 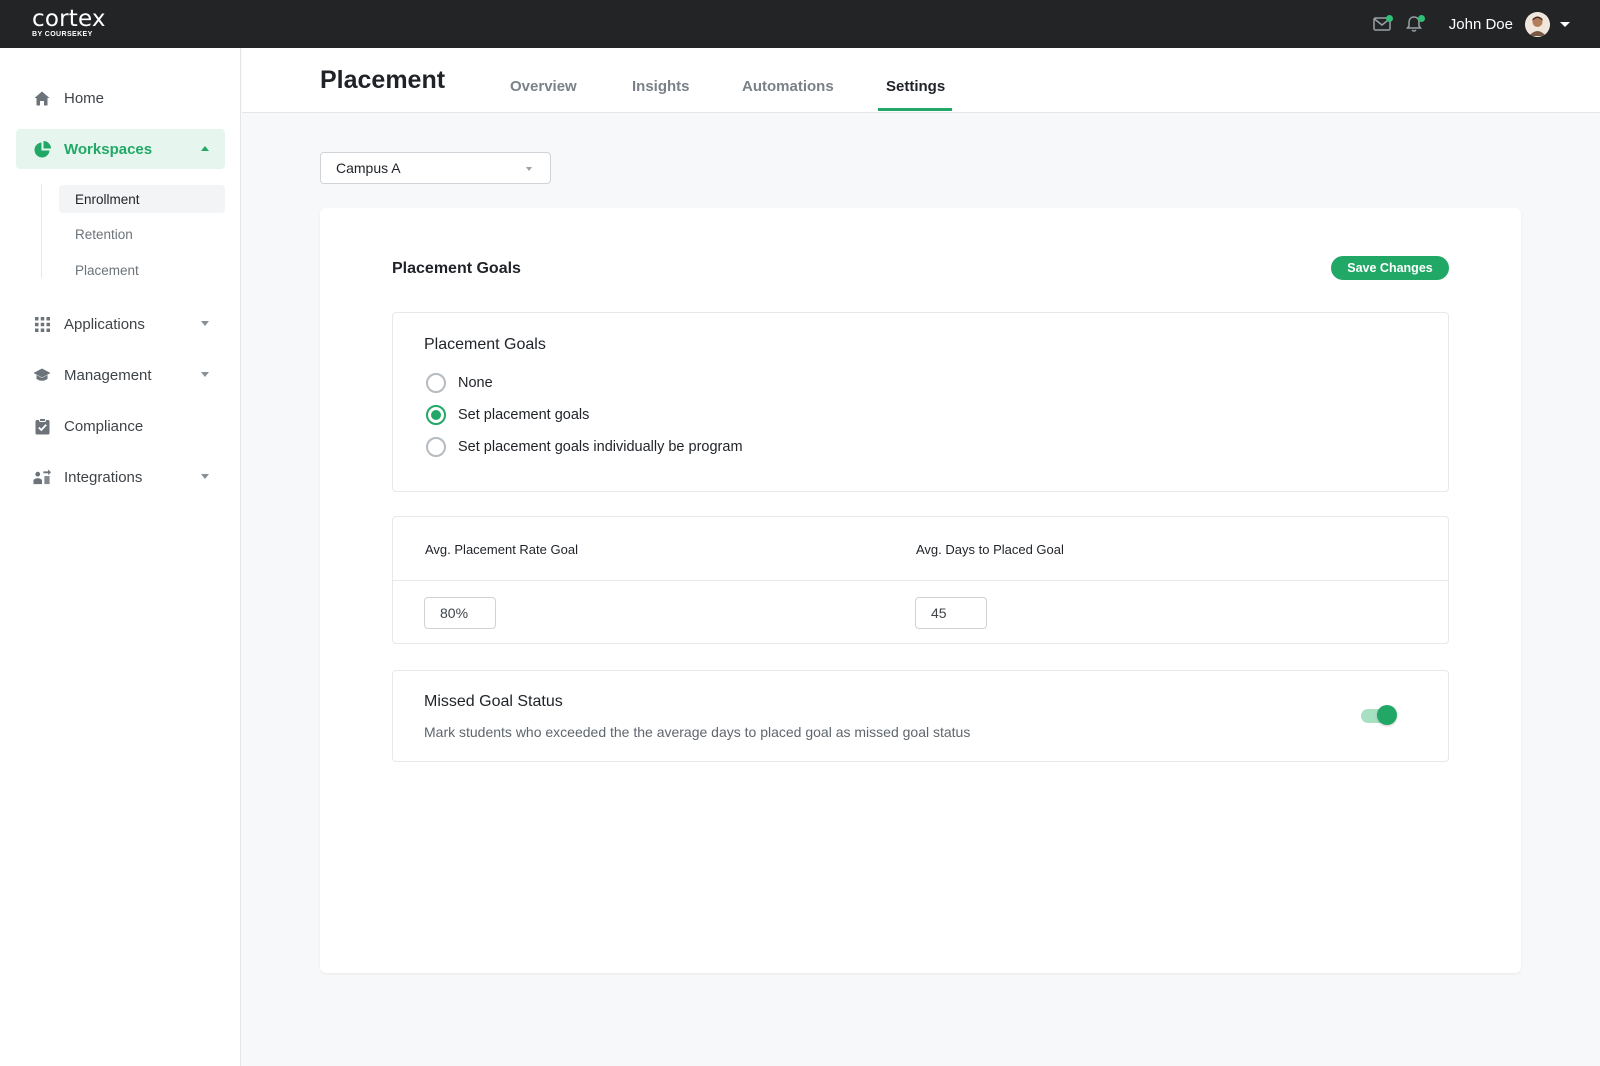 What do you see at coordinates (142, 234) in the screenshot?
I see `sidebar-subitem-retention: Retention` at bounding box center [142, 234].